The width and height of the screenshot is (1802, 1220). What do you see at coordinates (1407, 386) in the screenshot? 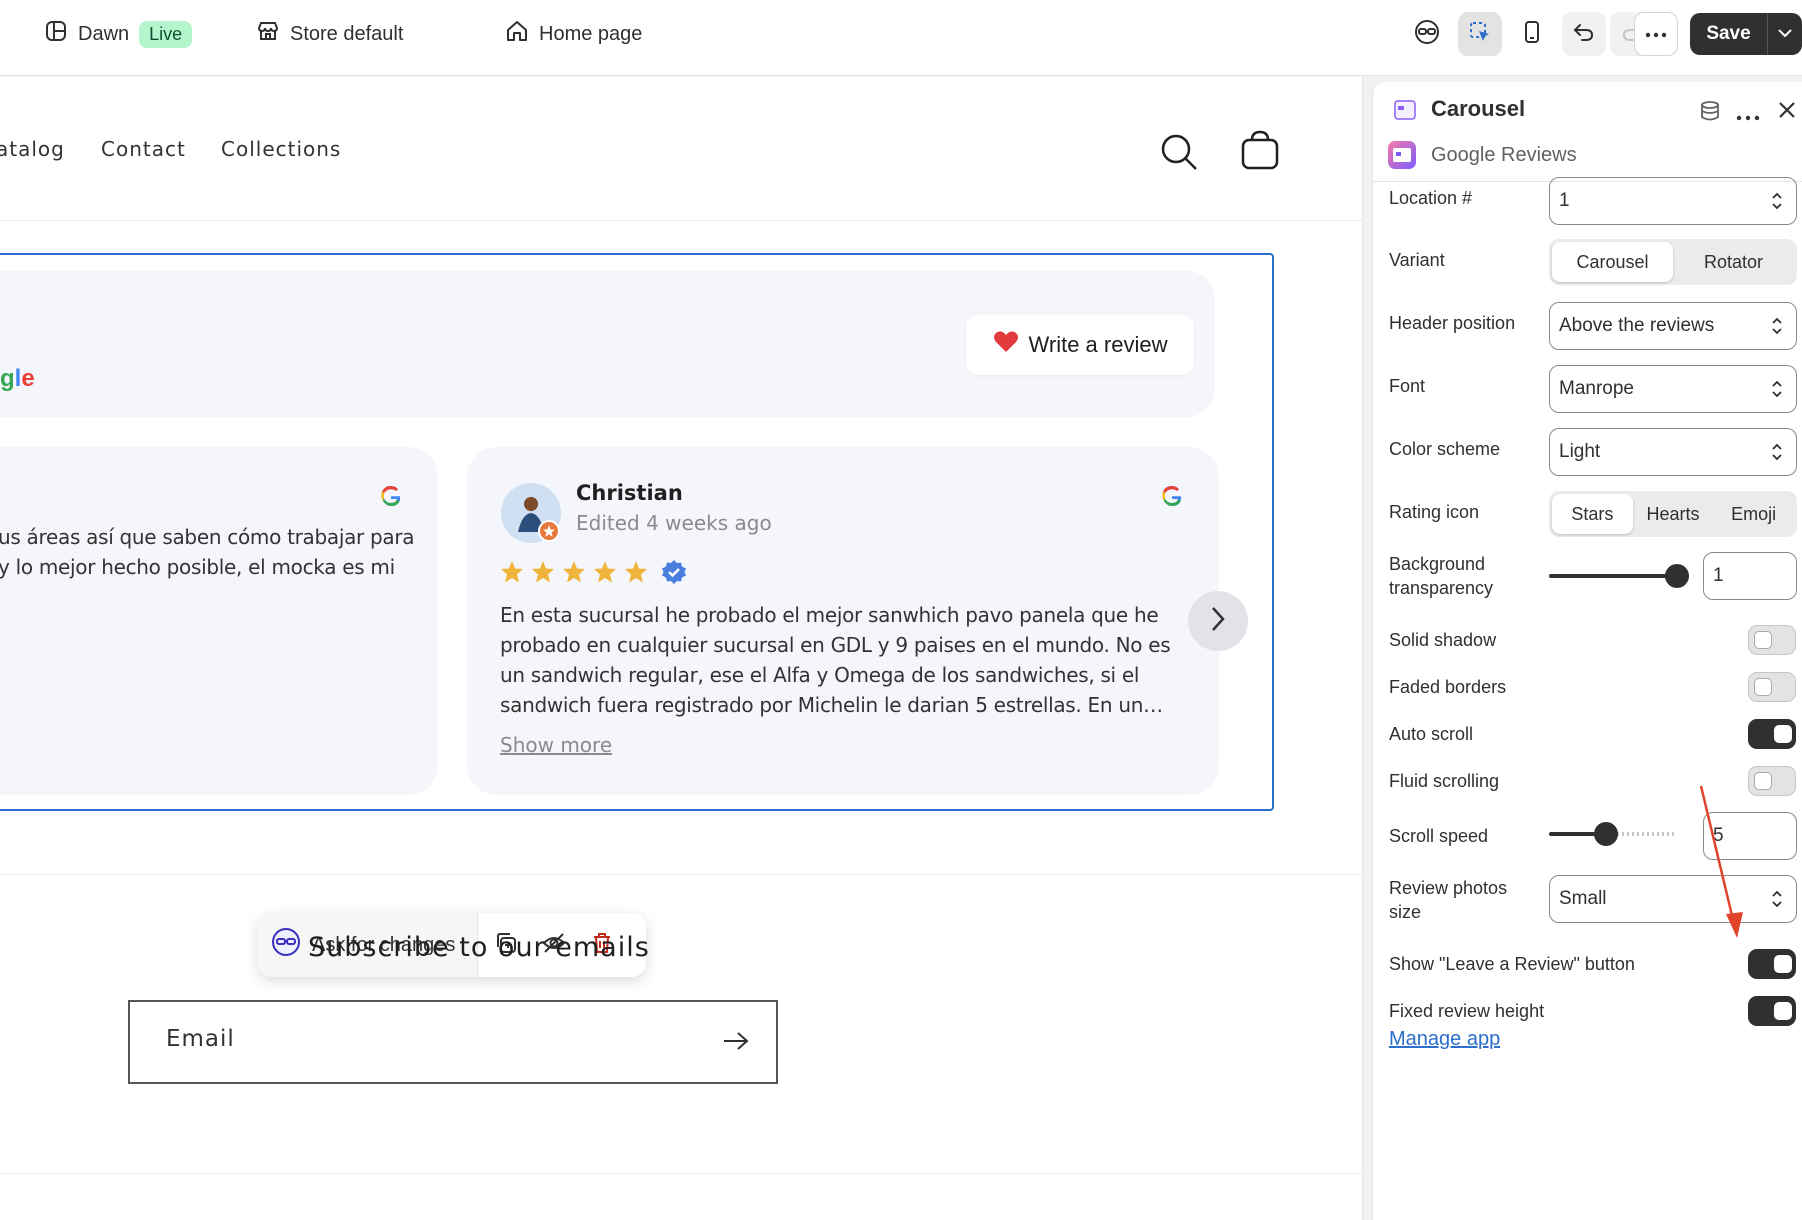
I see `font-label: Font` at bounding box center [1407, 386].